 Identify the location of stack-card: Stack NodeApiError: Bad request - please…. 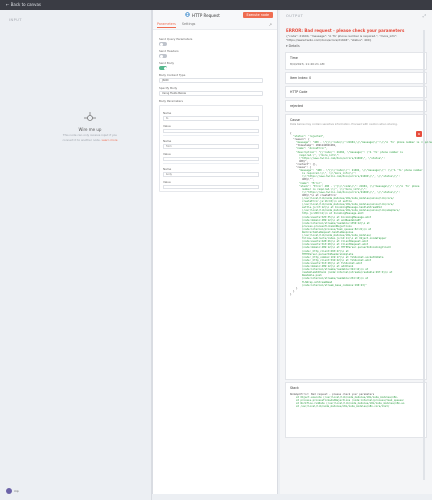
(356, 410).